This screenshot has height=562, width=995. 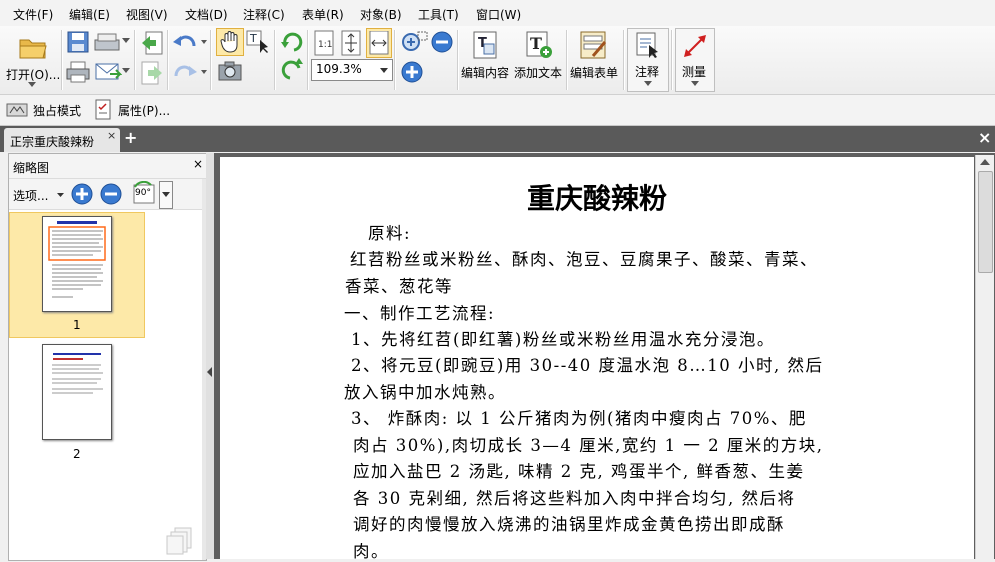 What do you see at coordinates (185, 42) in the screenshot?
I see `undo-icon` at bounding box center [185, 42].